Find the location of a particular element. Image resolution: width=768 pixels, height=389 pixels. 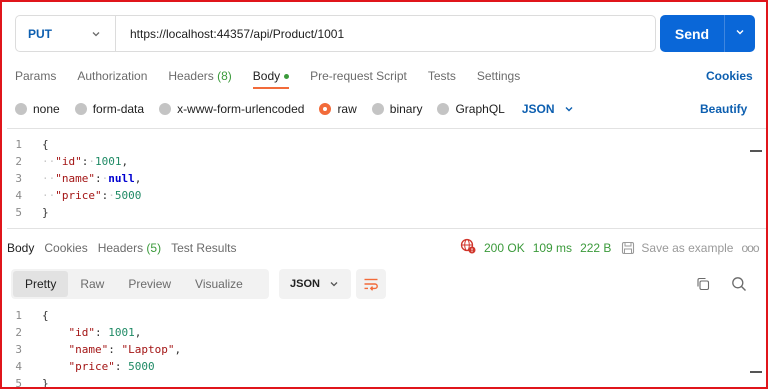

code-line: 4 ·· "price": · 5000 is located at coordinates (376, 195).